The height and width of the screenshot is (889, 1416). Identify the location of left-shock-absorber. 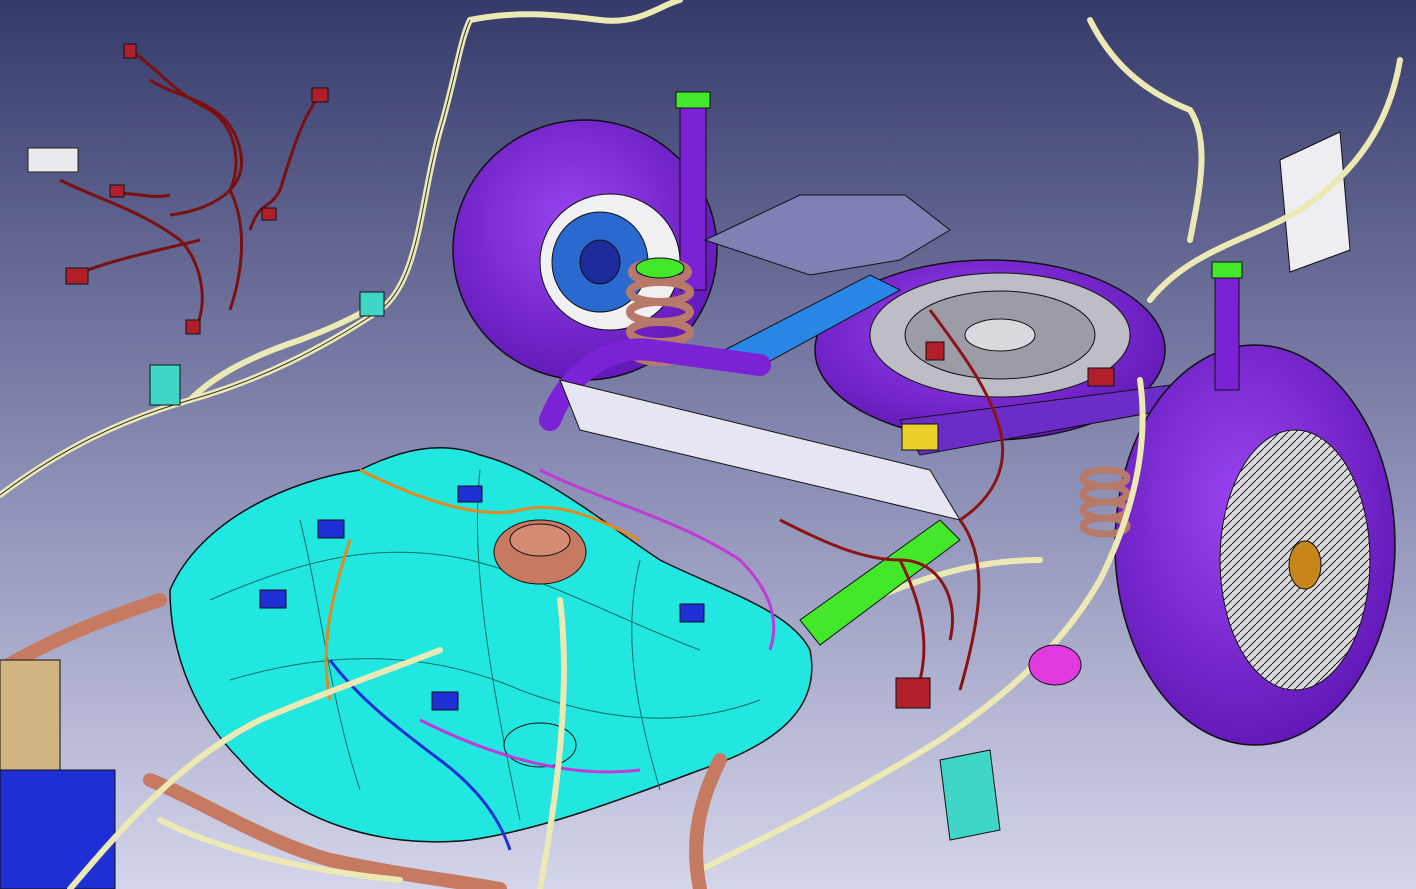
(693, 191).